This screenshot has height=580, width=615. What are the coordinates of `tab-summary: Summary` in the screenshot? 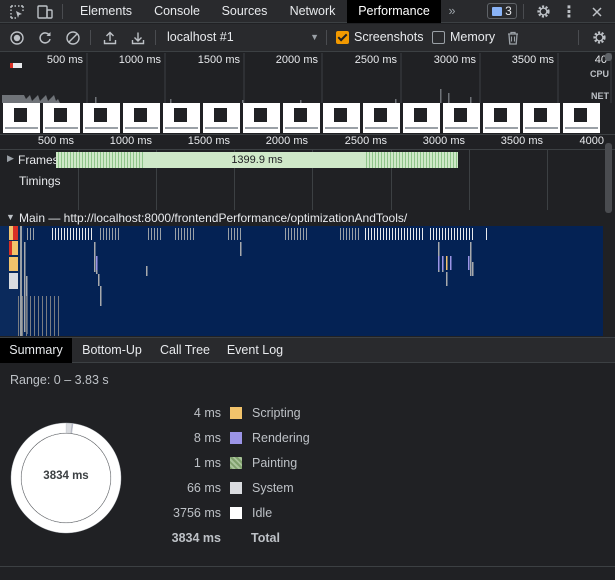 It's located at (36, 350).